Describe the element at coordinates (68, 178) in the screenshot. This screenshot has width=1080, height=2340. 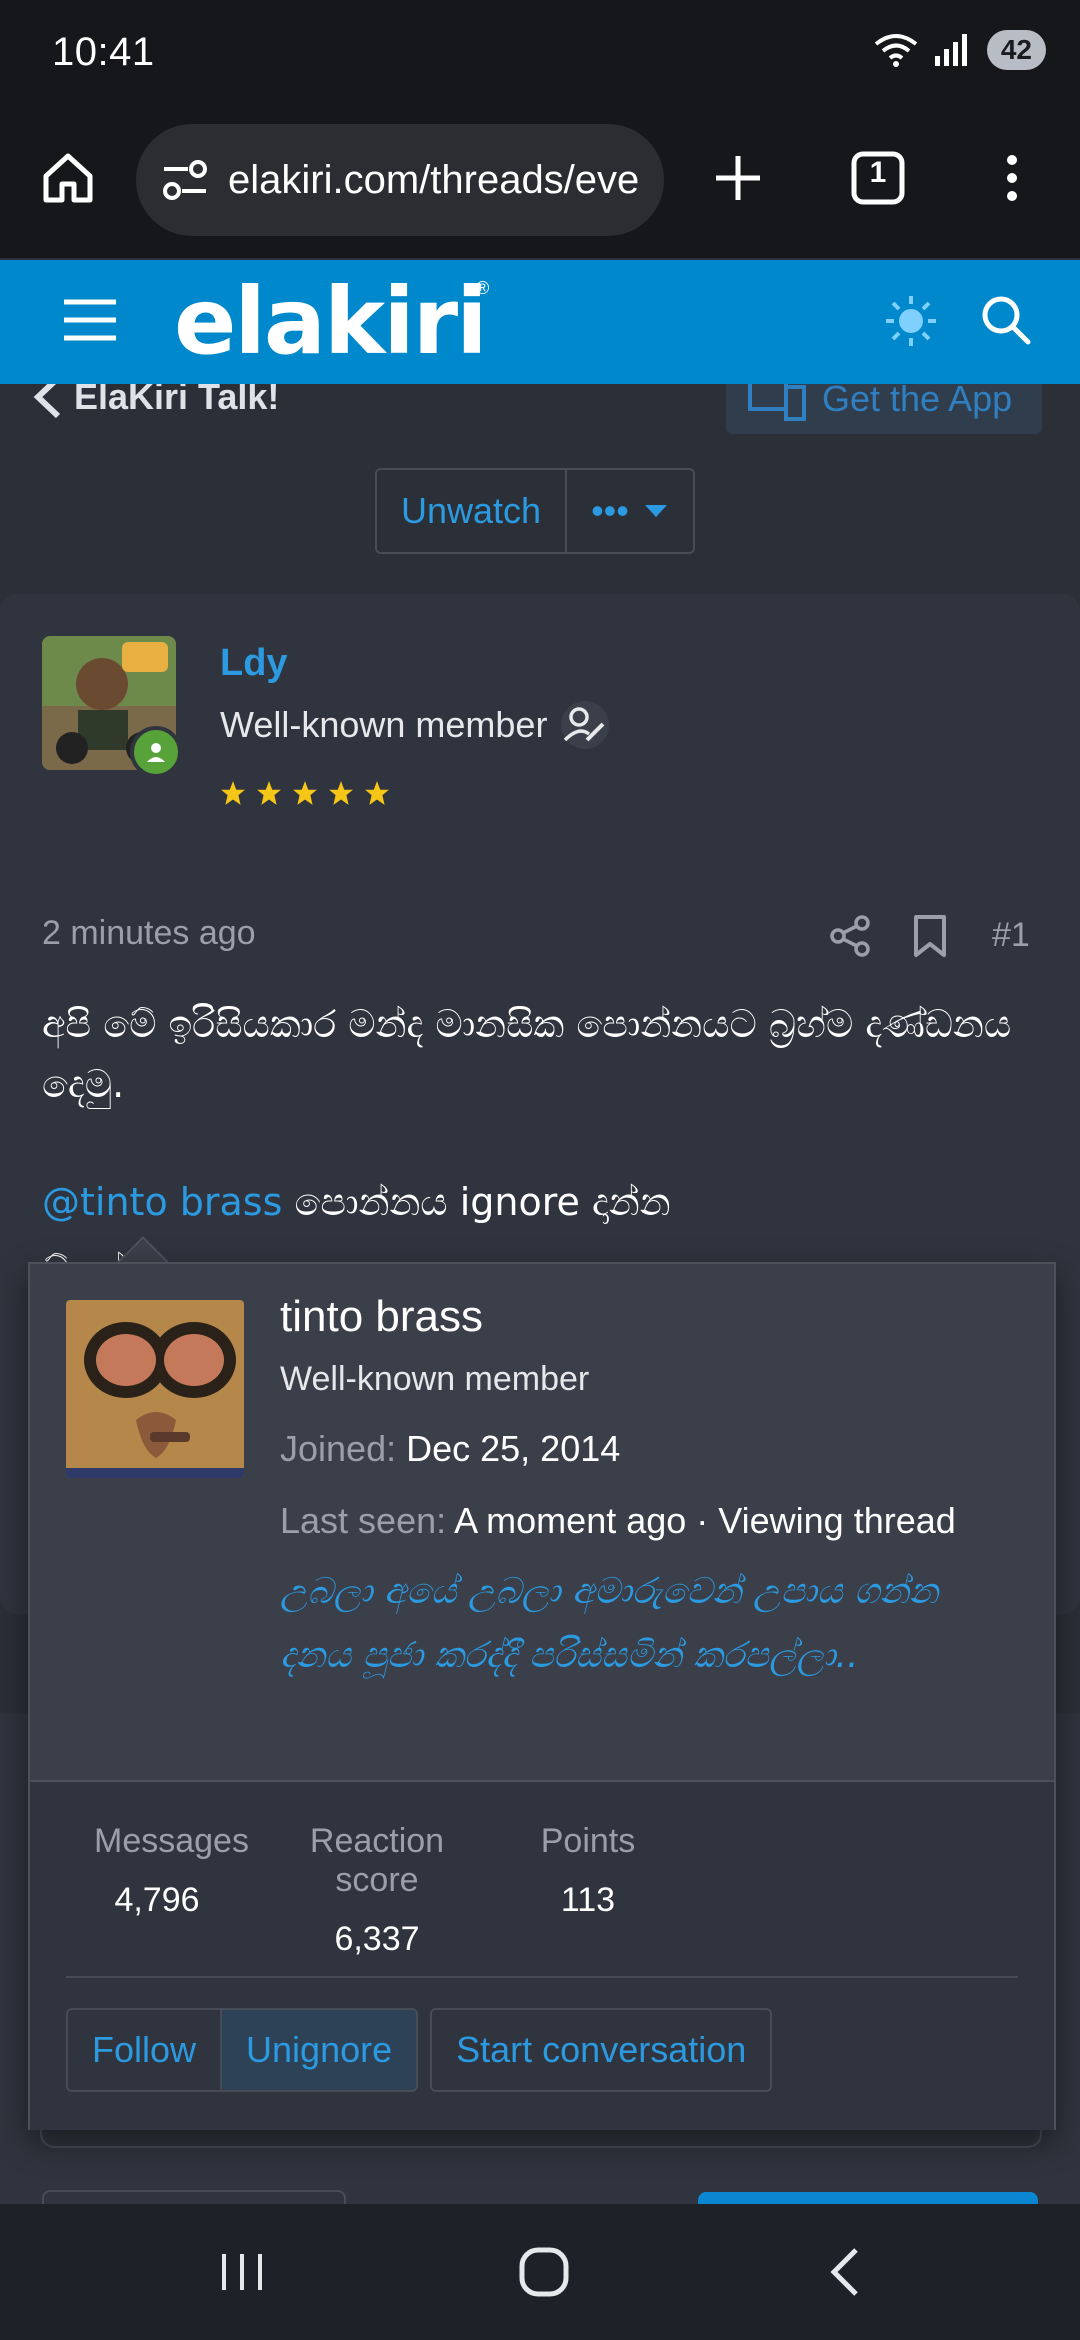
I see `home-icon` at that location.